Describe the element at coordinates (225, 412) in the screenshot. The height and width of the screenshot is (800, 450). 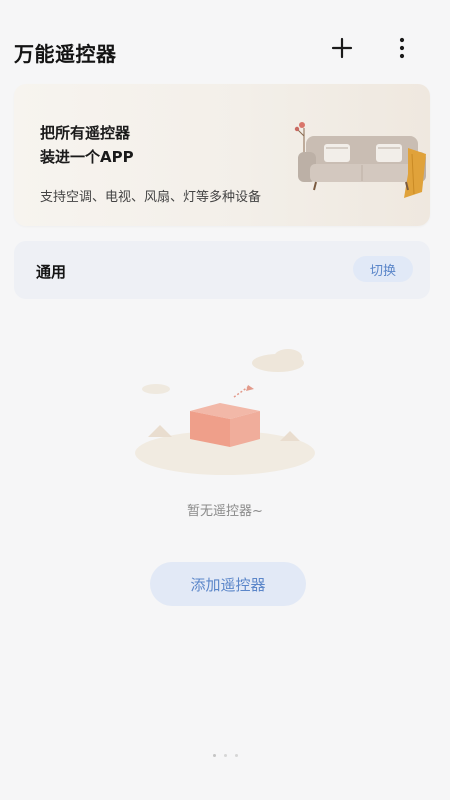
I see `empty-box-illustration` at that location.